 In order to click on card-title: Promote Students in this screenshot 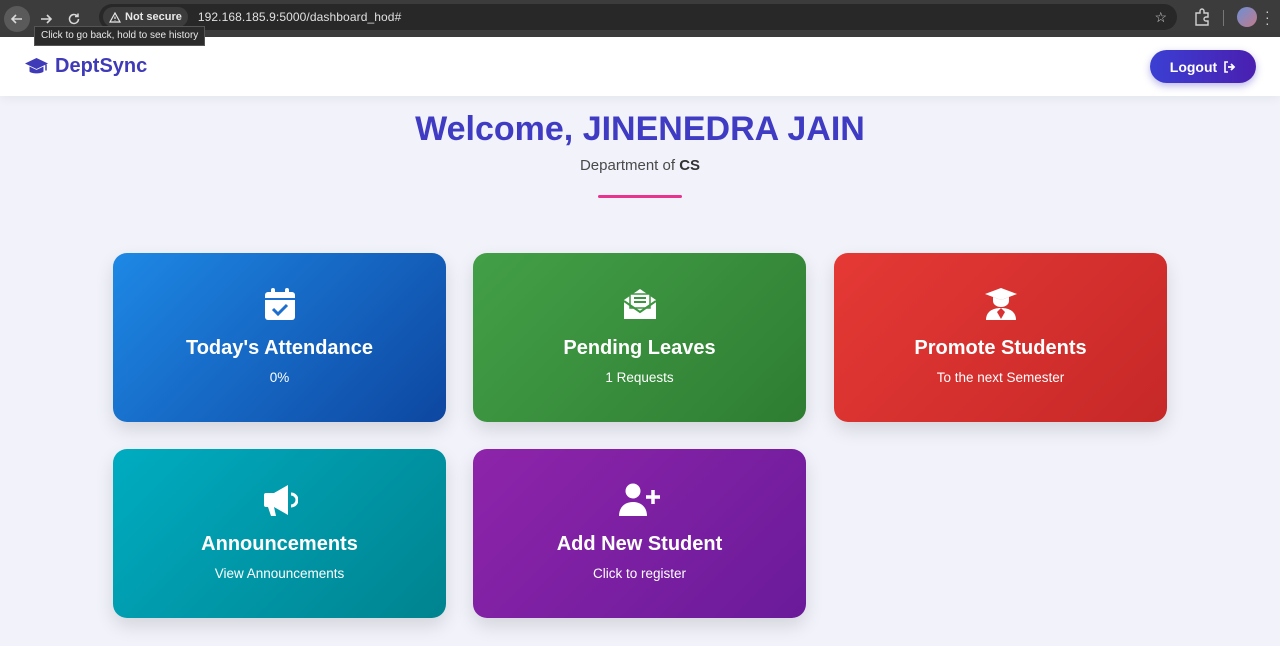, I will do `click(1000, 348)`.